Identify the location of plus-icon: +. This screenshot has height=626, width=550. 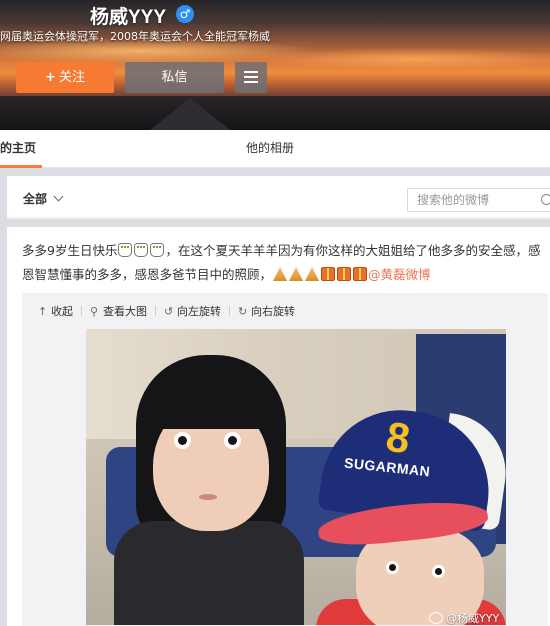
(50, 77).